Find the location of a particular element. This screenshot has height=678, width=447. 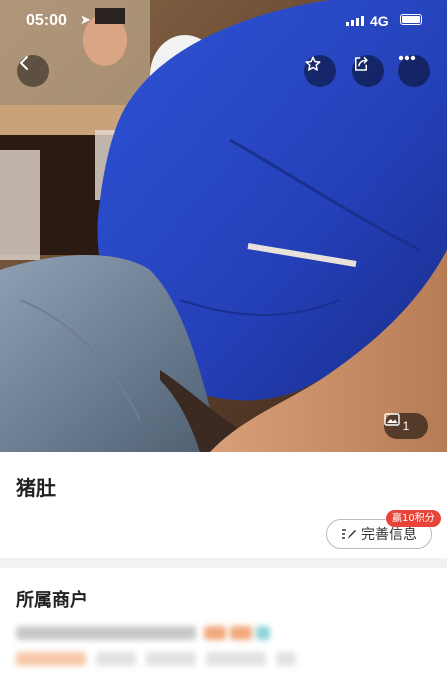

share-button is located at coordinates (368, 71).